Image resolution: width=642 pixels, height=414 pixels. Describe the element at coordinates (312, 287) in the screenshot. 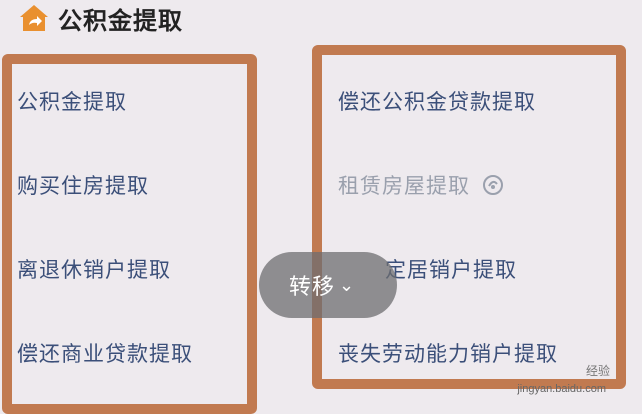

I see `transfer-label: 转移` at that location.